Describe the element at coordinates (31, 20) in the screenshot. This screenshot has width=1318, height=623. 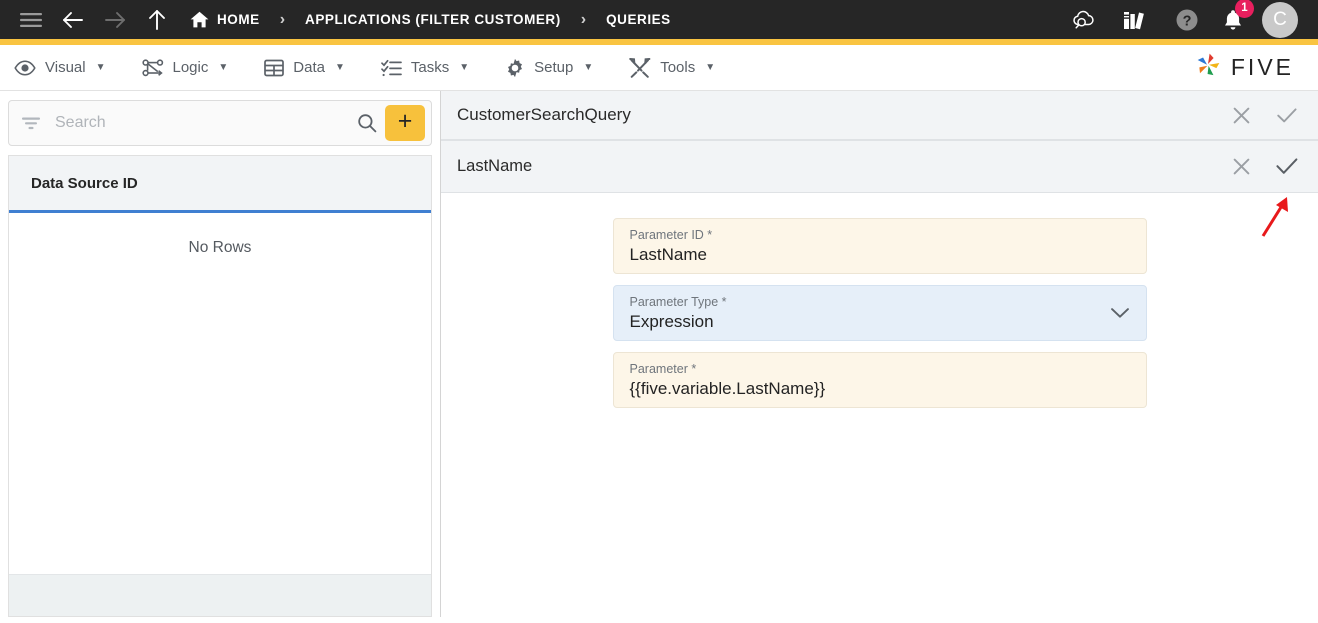
I see `hamburger-menu-icon` at that location.